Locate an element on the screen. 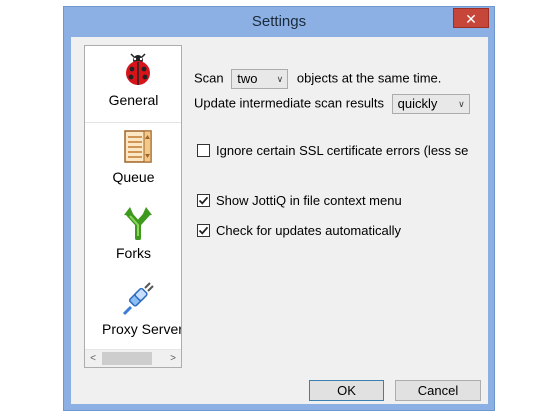 This screenshot has height=420, width=560. ladybug-icon is located at coordinates (138, 70).